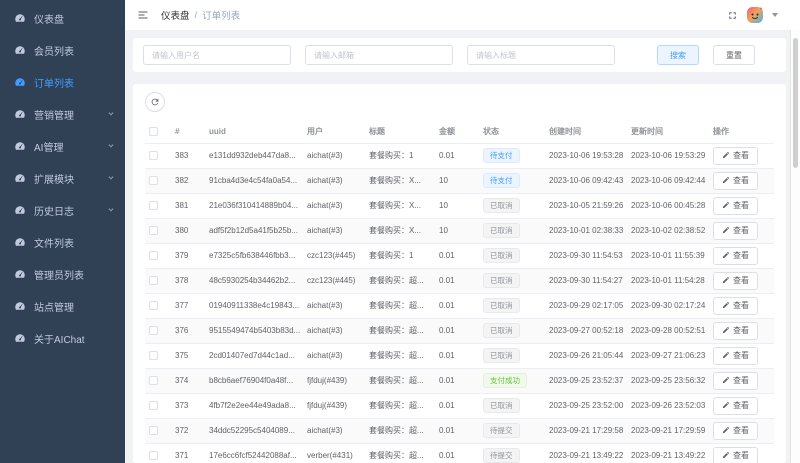  What do you see at coordinates (49, 20) in the screenshot?
I see `sidebar-item-label: 仪表盘` at bounding box center [49, 20].